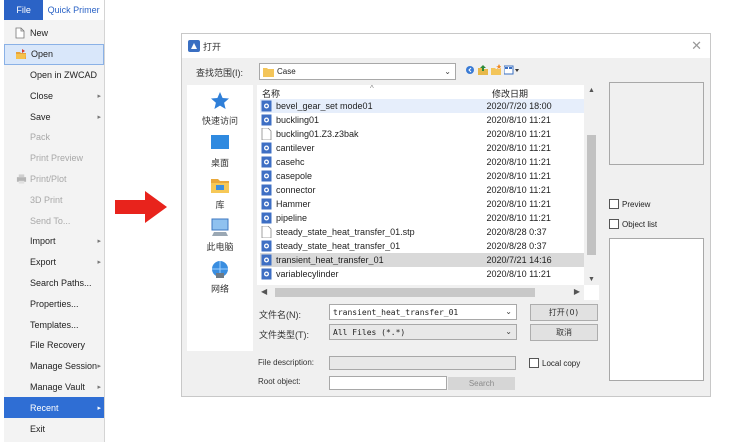 The width and height of the screenshot is (735, 442). What do you see at coordinates (42, 54) in the screenshot?
I see `menu-item-label: Open` at bounding box center [42, 54].